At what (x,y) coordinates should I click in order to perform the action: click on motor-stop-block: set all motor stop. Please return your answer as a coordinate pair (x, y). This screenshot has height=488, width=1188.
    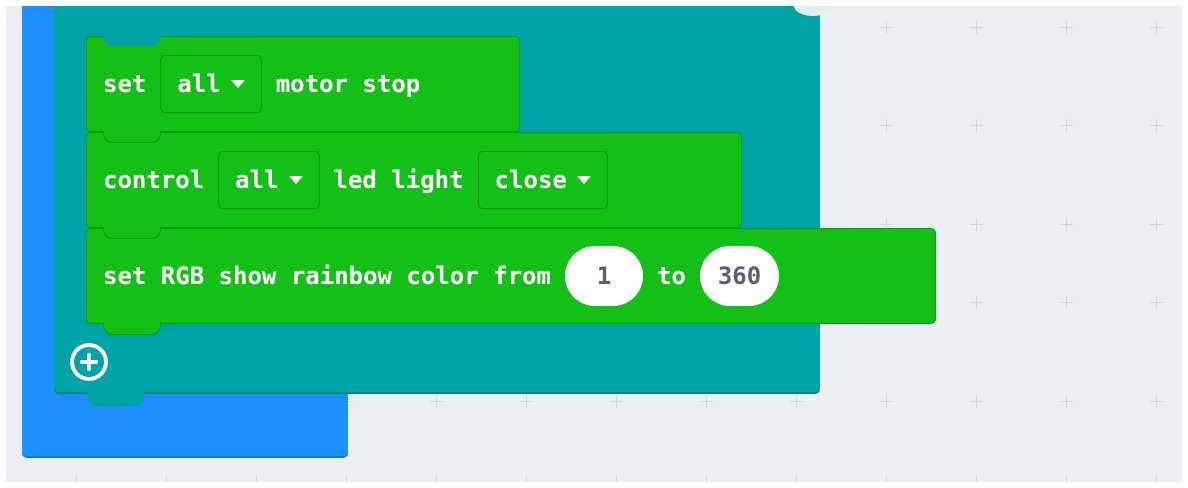
    Looking at the image, I should click on (303, 89).